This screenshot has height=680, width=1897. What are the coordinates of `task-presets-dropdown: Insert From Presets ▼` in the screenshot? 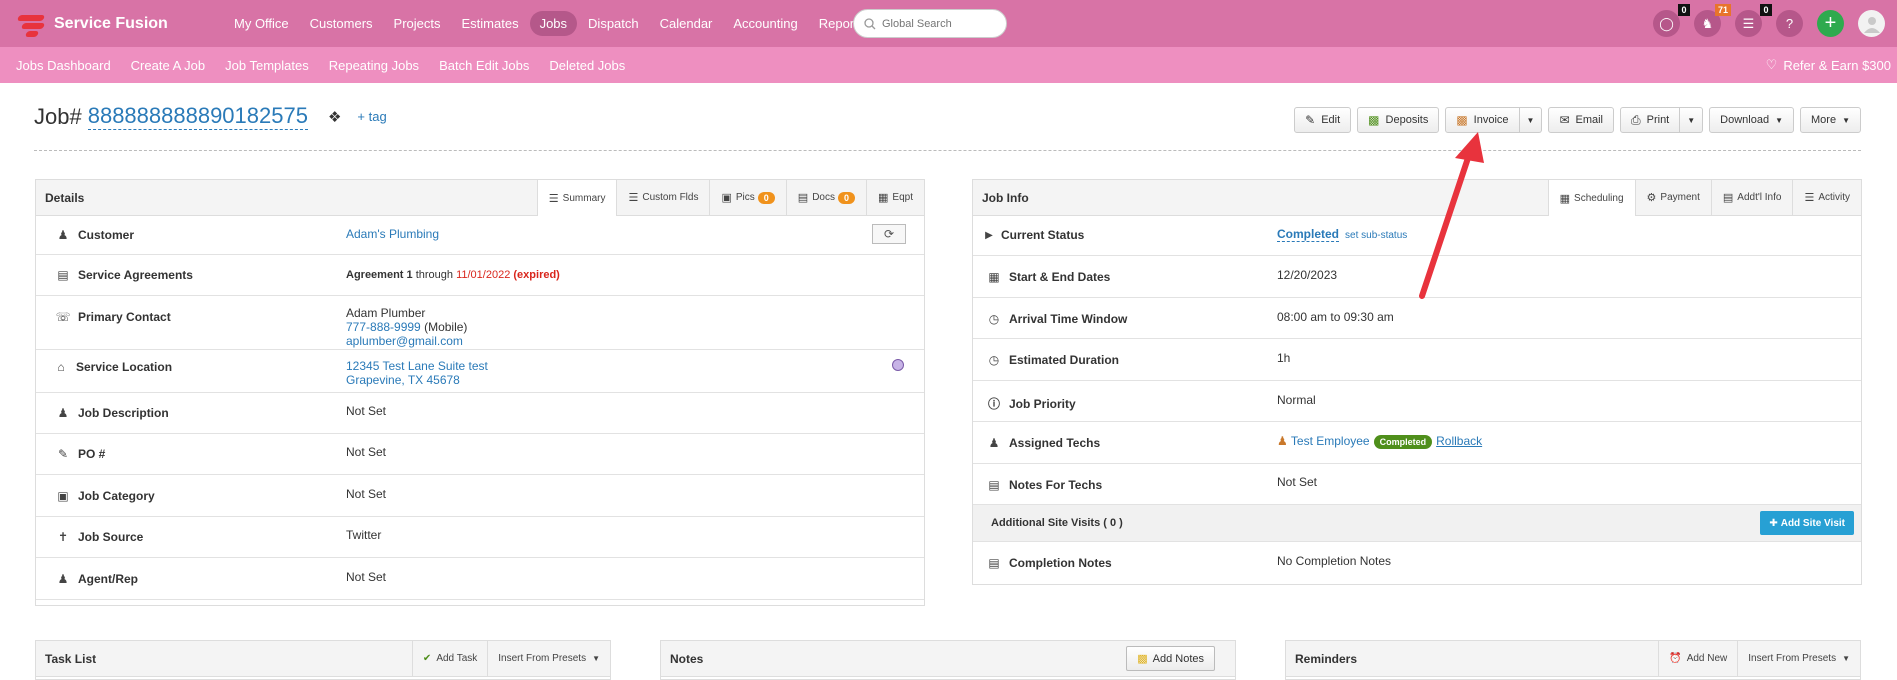 It's located at (548, 658).